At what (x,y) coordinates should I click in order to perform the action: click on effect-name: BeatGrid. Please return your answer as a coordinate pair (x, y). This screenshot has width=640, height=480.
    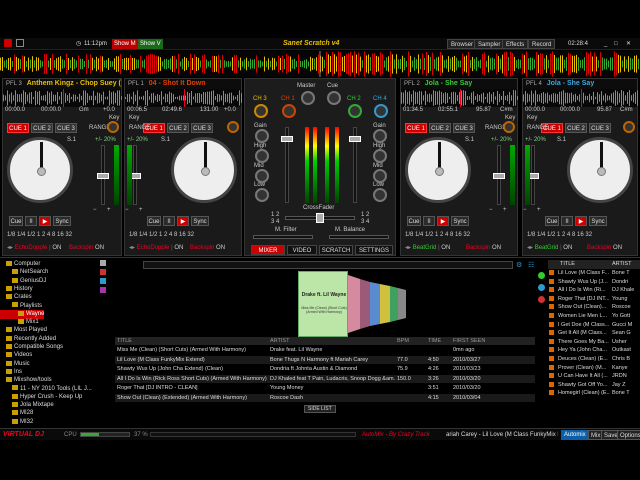
    Looking at the image, I should click on (425, 248).